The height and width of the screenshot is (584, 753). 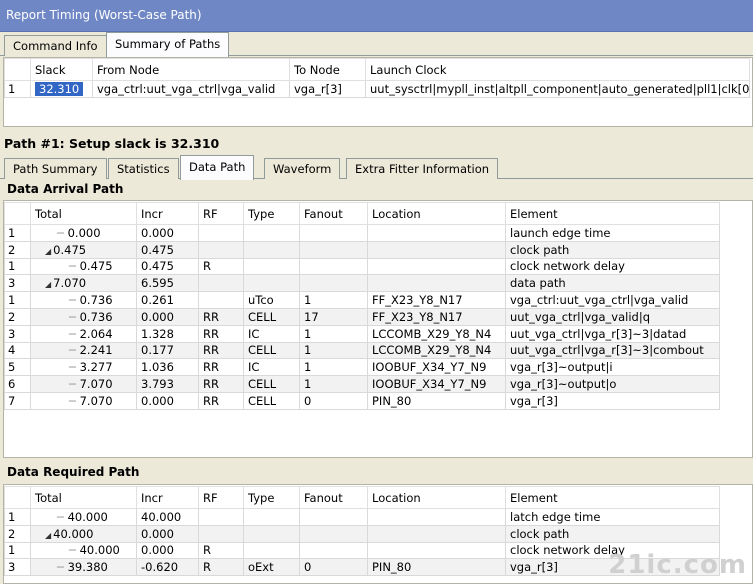 I want to click on tab-label: Waveform, so click(x=302, y=169).